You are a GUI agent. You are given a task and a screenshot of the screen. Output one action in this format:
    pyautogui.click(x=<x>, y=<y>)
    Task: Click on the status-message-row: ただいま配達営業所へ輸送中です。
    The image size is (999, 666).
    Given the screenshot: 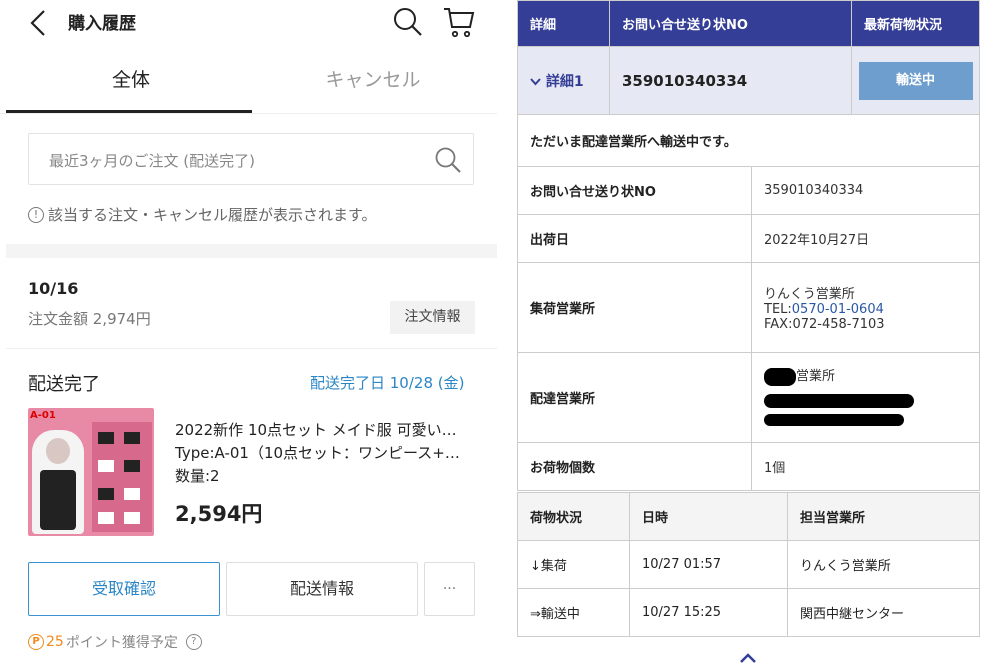 What is the action you would take?
    pyautogui.click(x=748, y=140)
    